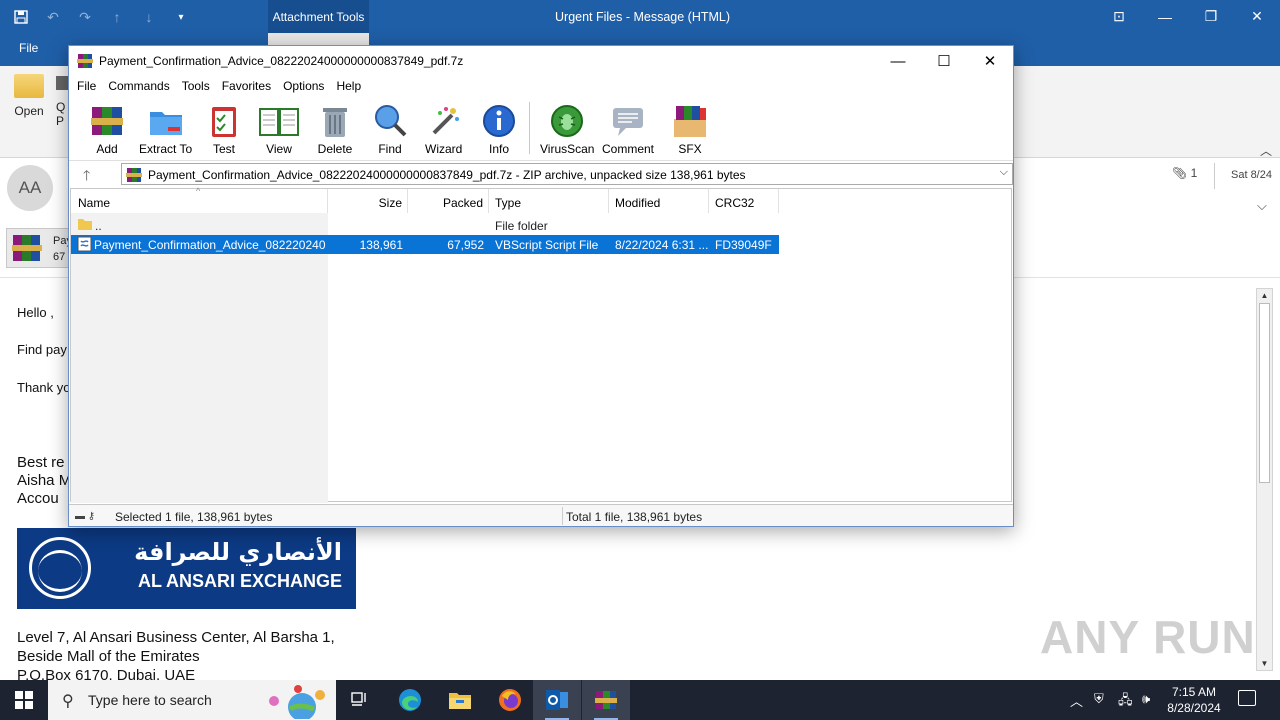 This screenshot has height=720, width=1280. I want to click on attachment-tools-tab: Attachment Tools, so click(318, 16).